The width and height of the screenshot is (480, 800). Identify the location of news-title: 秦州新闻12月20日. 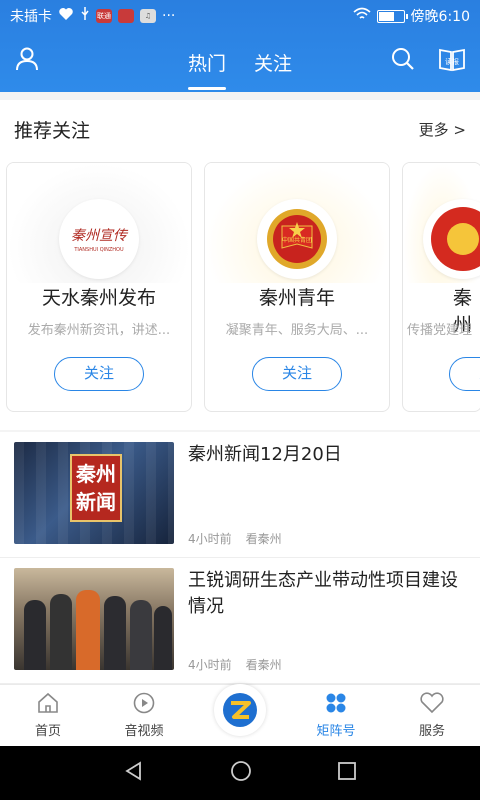
(265, 454).